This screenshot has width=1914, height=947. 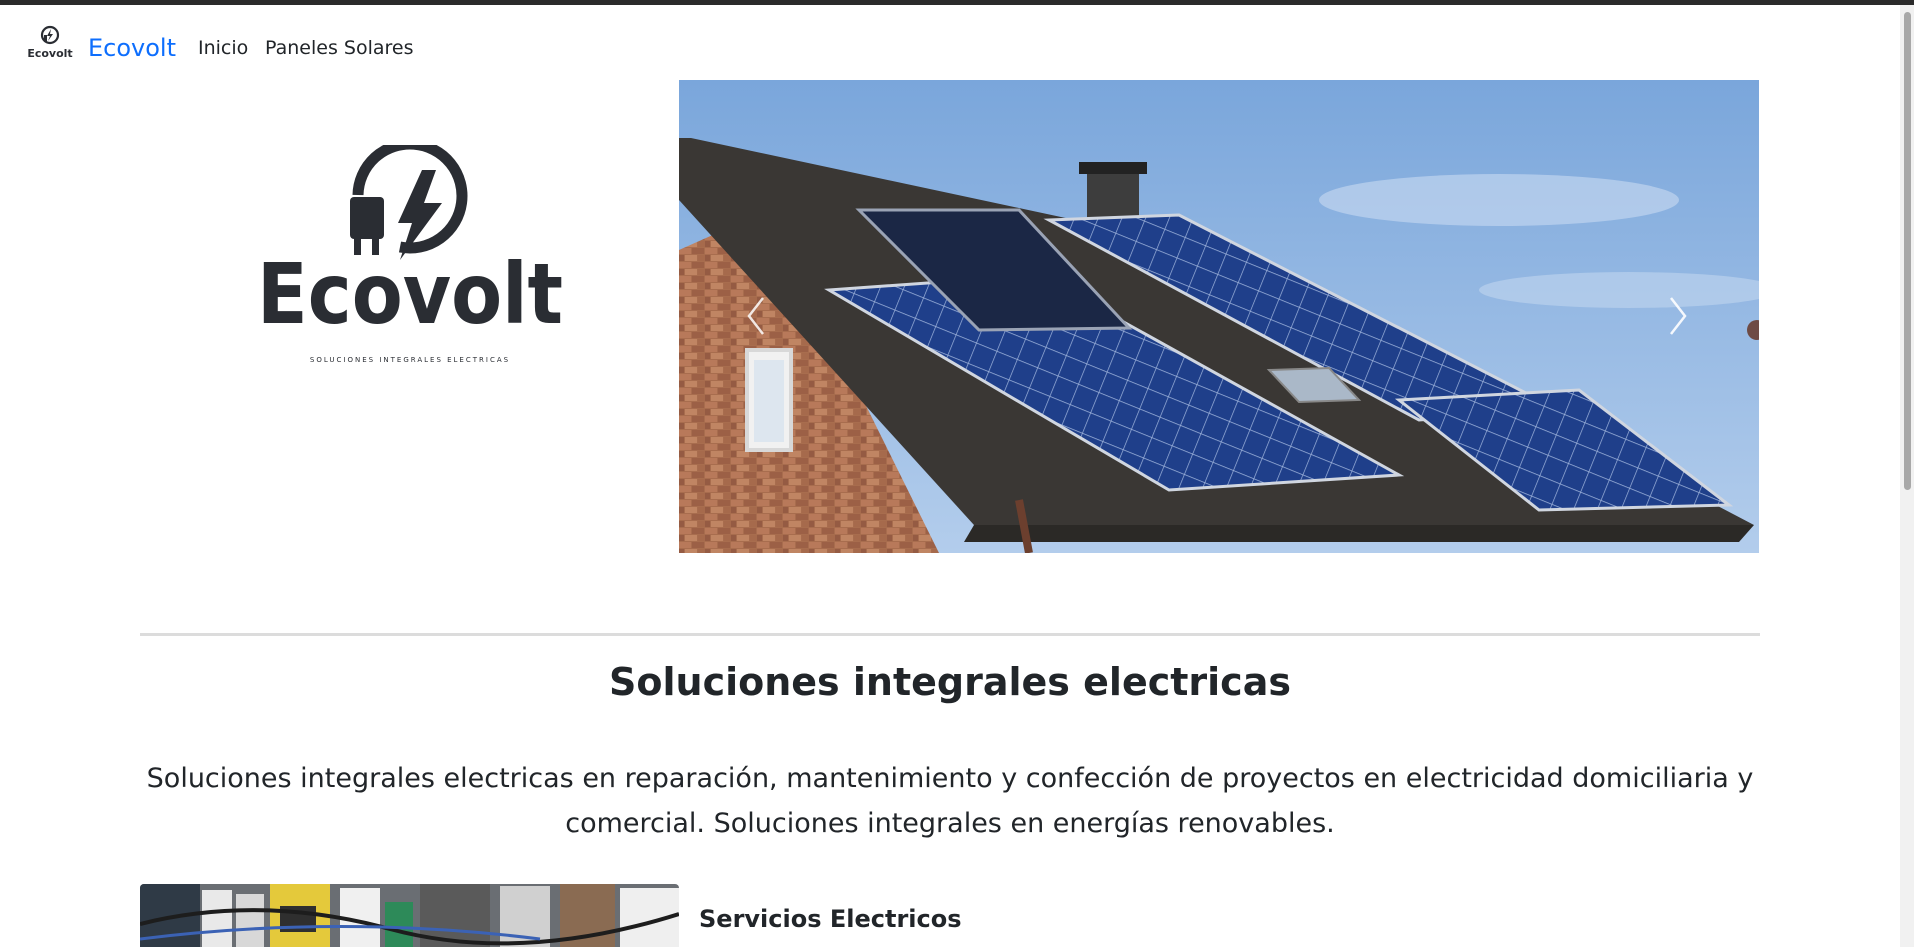 I want to click on section-divider, so click(x=950, y=634).